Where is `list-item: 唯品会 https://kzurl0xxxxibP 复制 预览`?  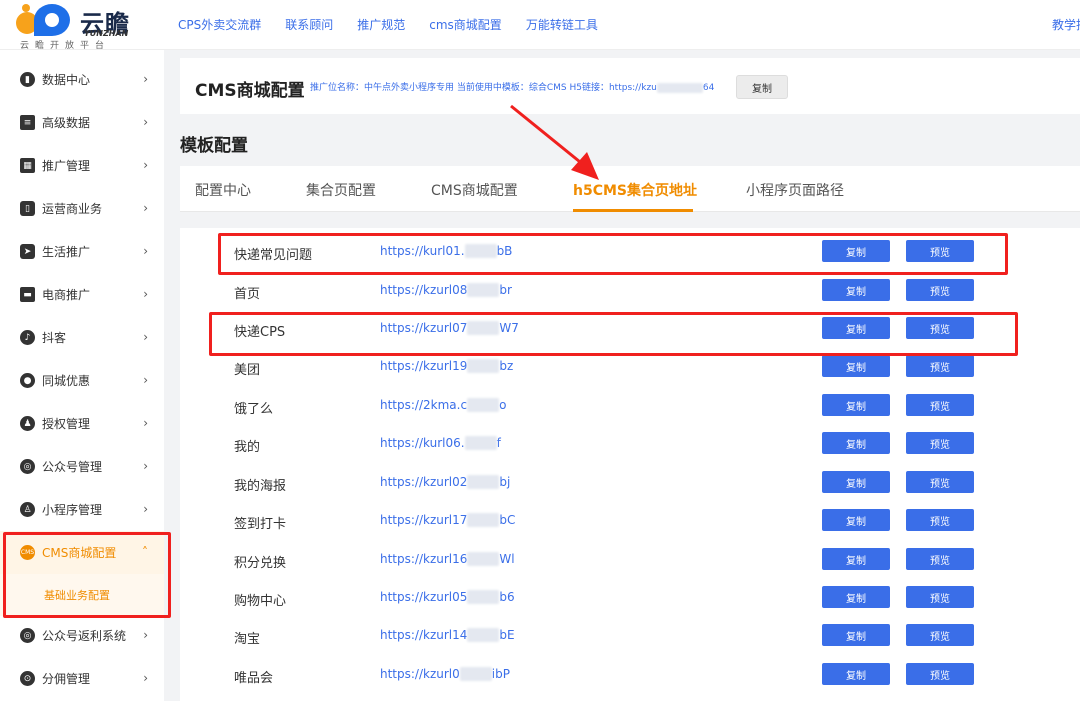
list-item: 唯品会 https://kzurl0xxxxibP 复制 预览 is located at coordinates (630, 676).